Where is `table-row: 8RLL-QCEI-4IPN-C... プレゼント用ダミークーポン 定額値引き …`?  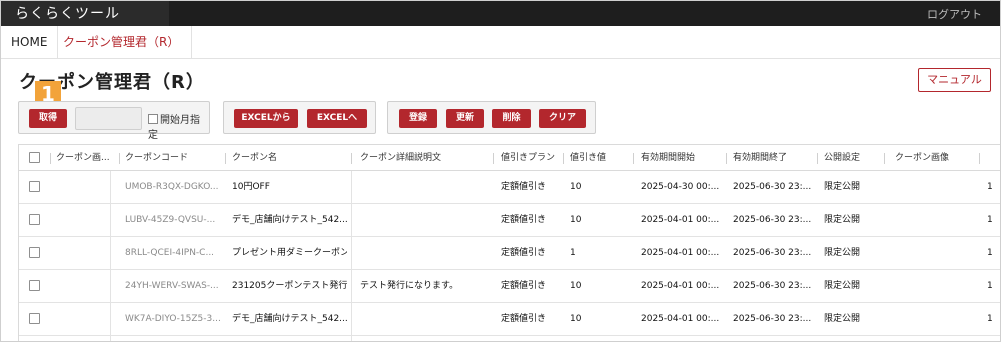 table-row: 8RLL-QCEI-4IPN-C... プレゼント用ダミークーポン 定額値引き … is located at coordinates (509, 253).